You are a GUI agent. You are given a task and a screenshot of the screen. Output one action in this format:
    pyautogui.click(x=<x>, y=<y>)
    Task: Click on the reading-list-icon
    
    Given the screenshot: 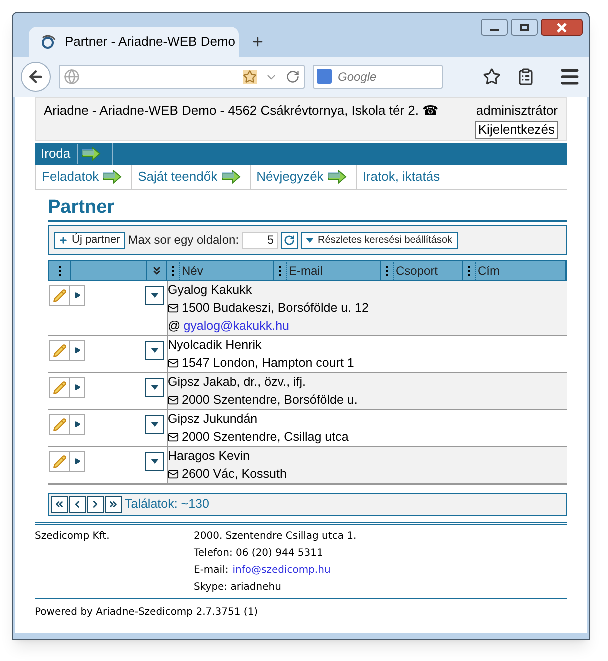 What is the action you would take?
    pyautogui.click(x=526, y=77)
    